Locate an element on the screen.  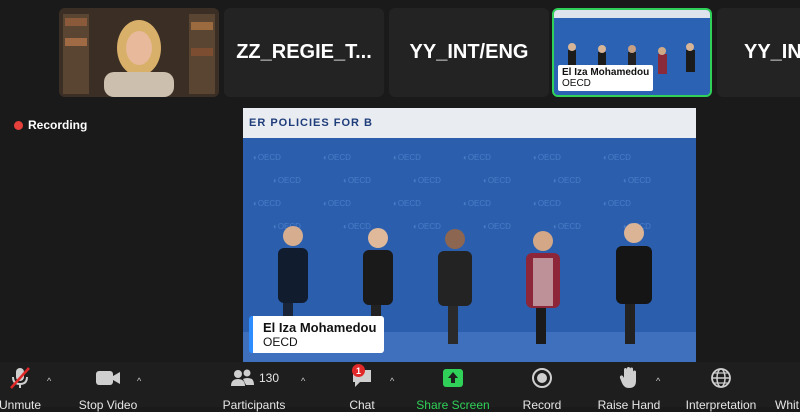
whiteboard-button: Whit is located at coordinates (787, 389).